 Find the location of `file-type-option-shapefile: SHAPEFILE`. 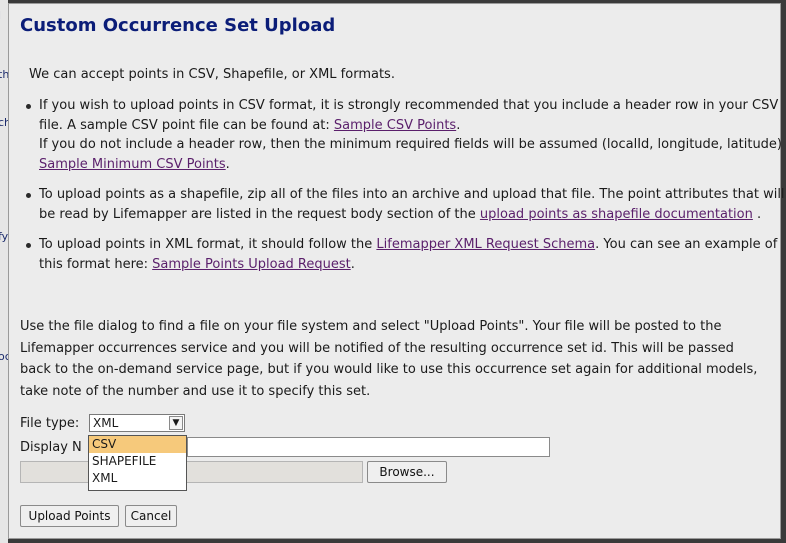

file-type-option-shapefile: SHAPEFILE is located at coordinates (137, 461).